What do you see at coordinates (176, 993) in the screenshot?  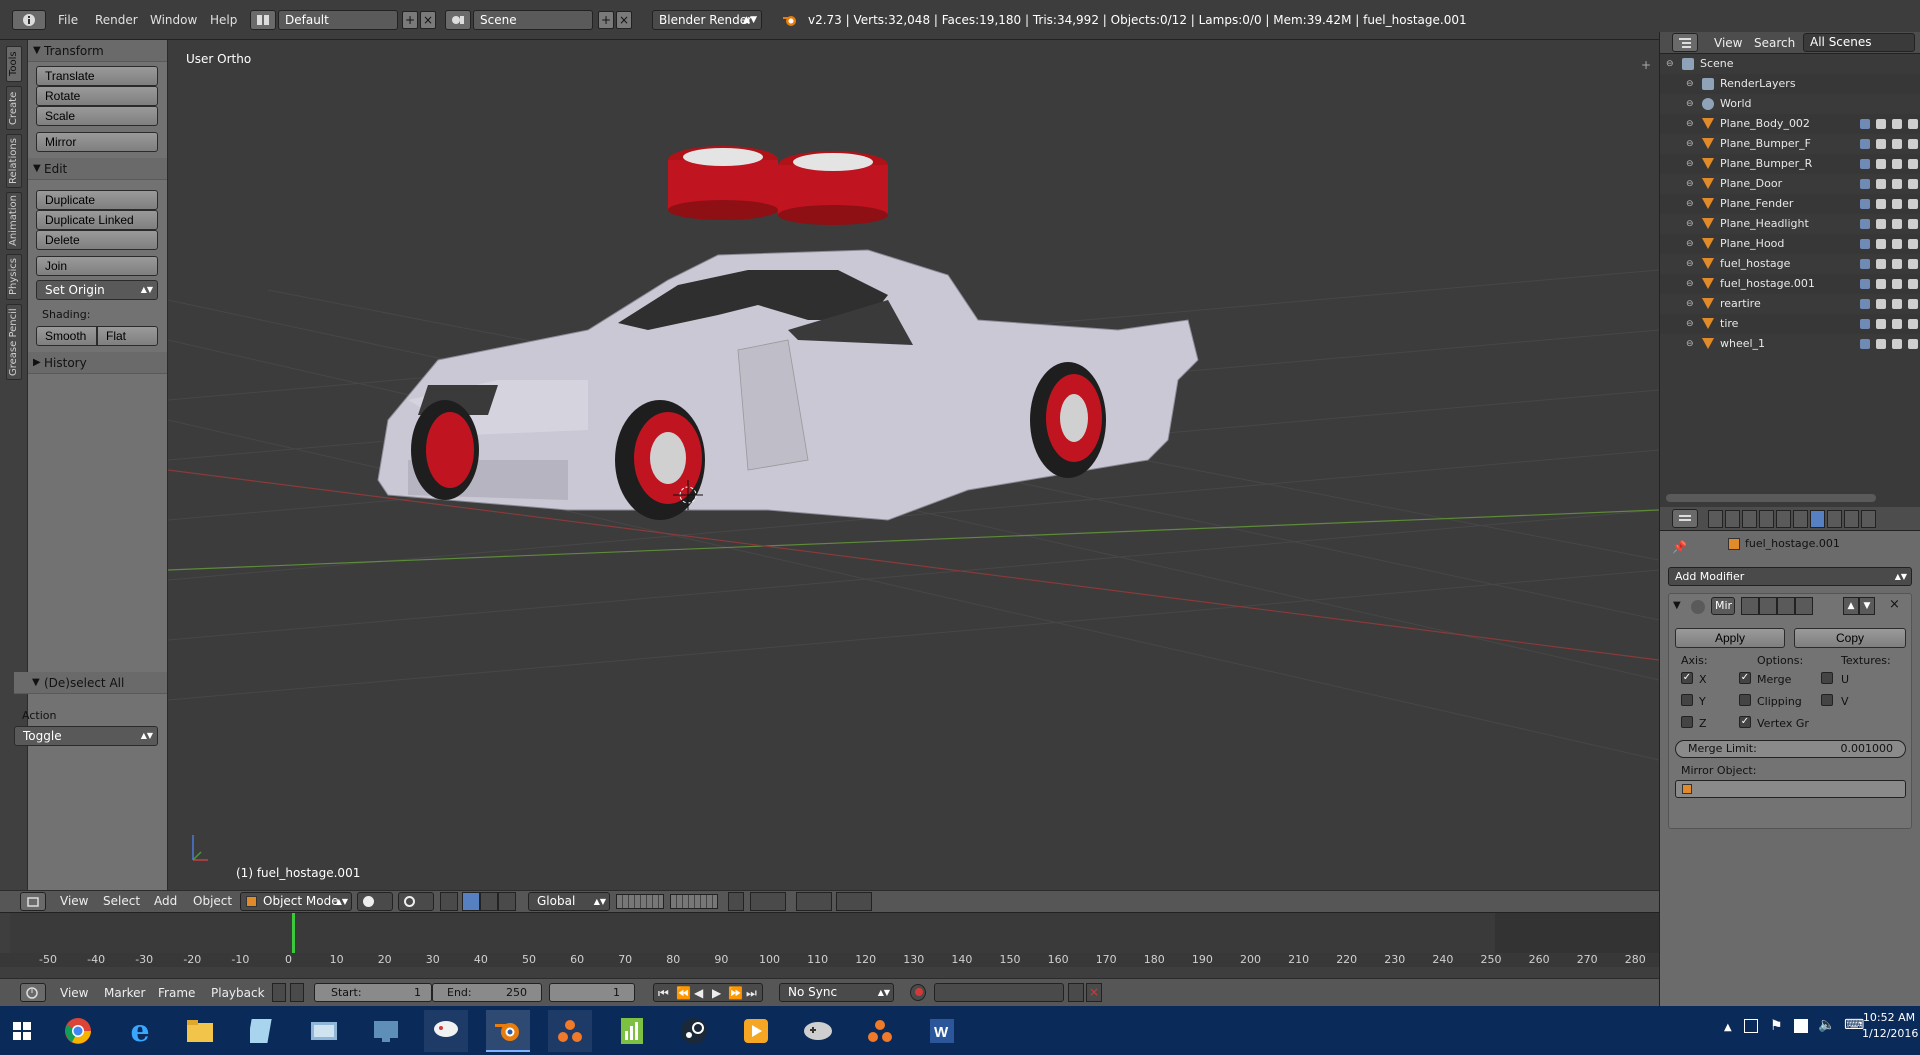 I see `menu-frame: Frame` at bounding box center [176, 993].